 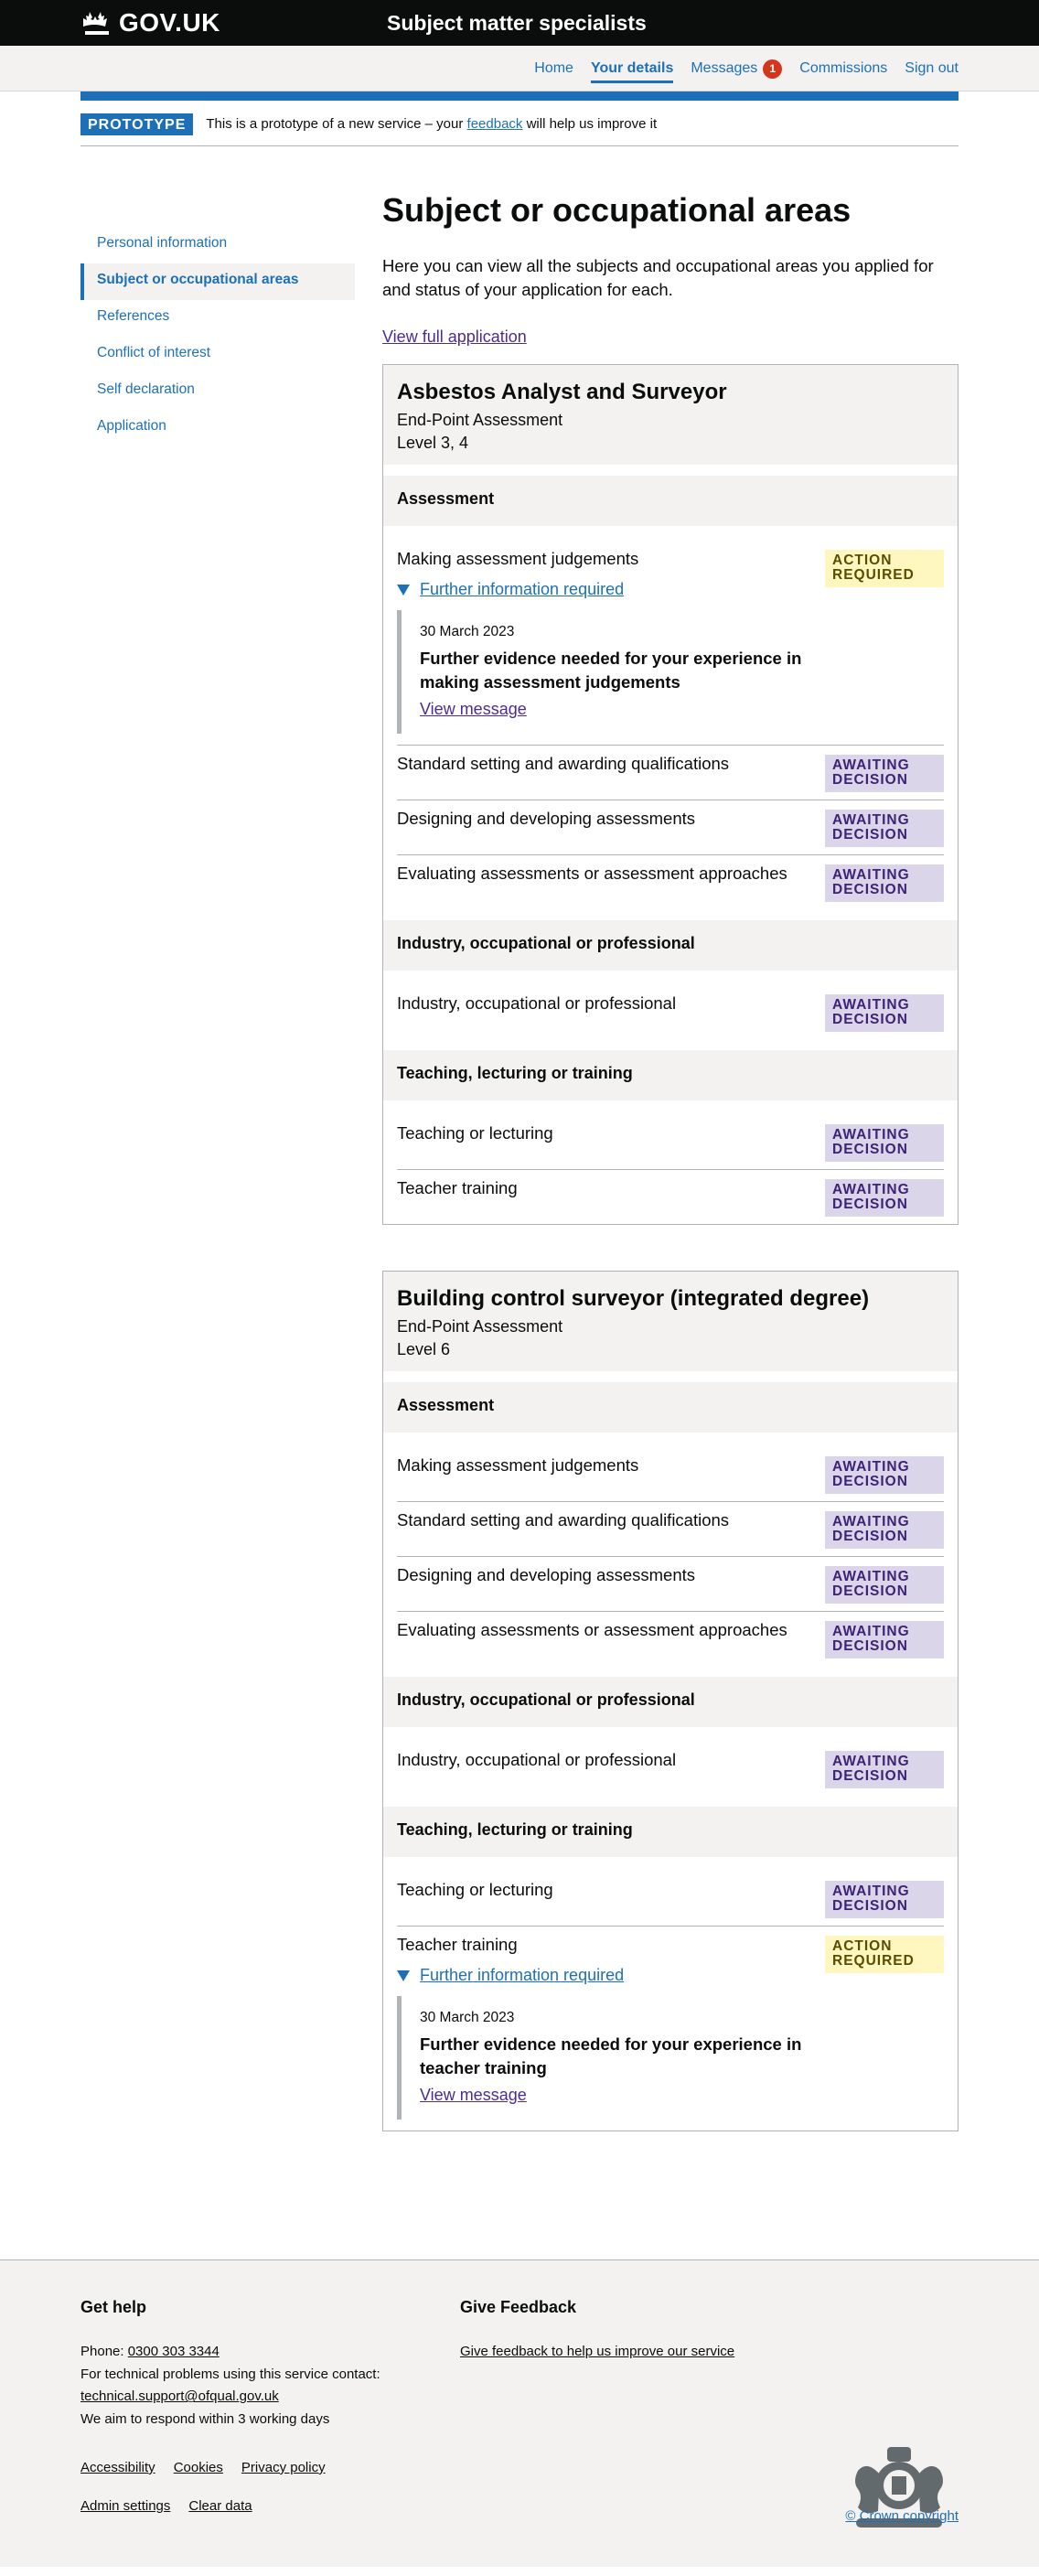 I want to click on govuk-logo-link: GOV.UK, so click(x=233, y=23).